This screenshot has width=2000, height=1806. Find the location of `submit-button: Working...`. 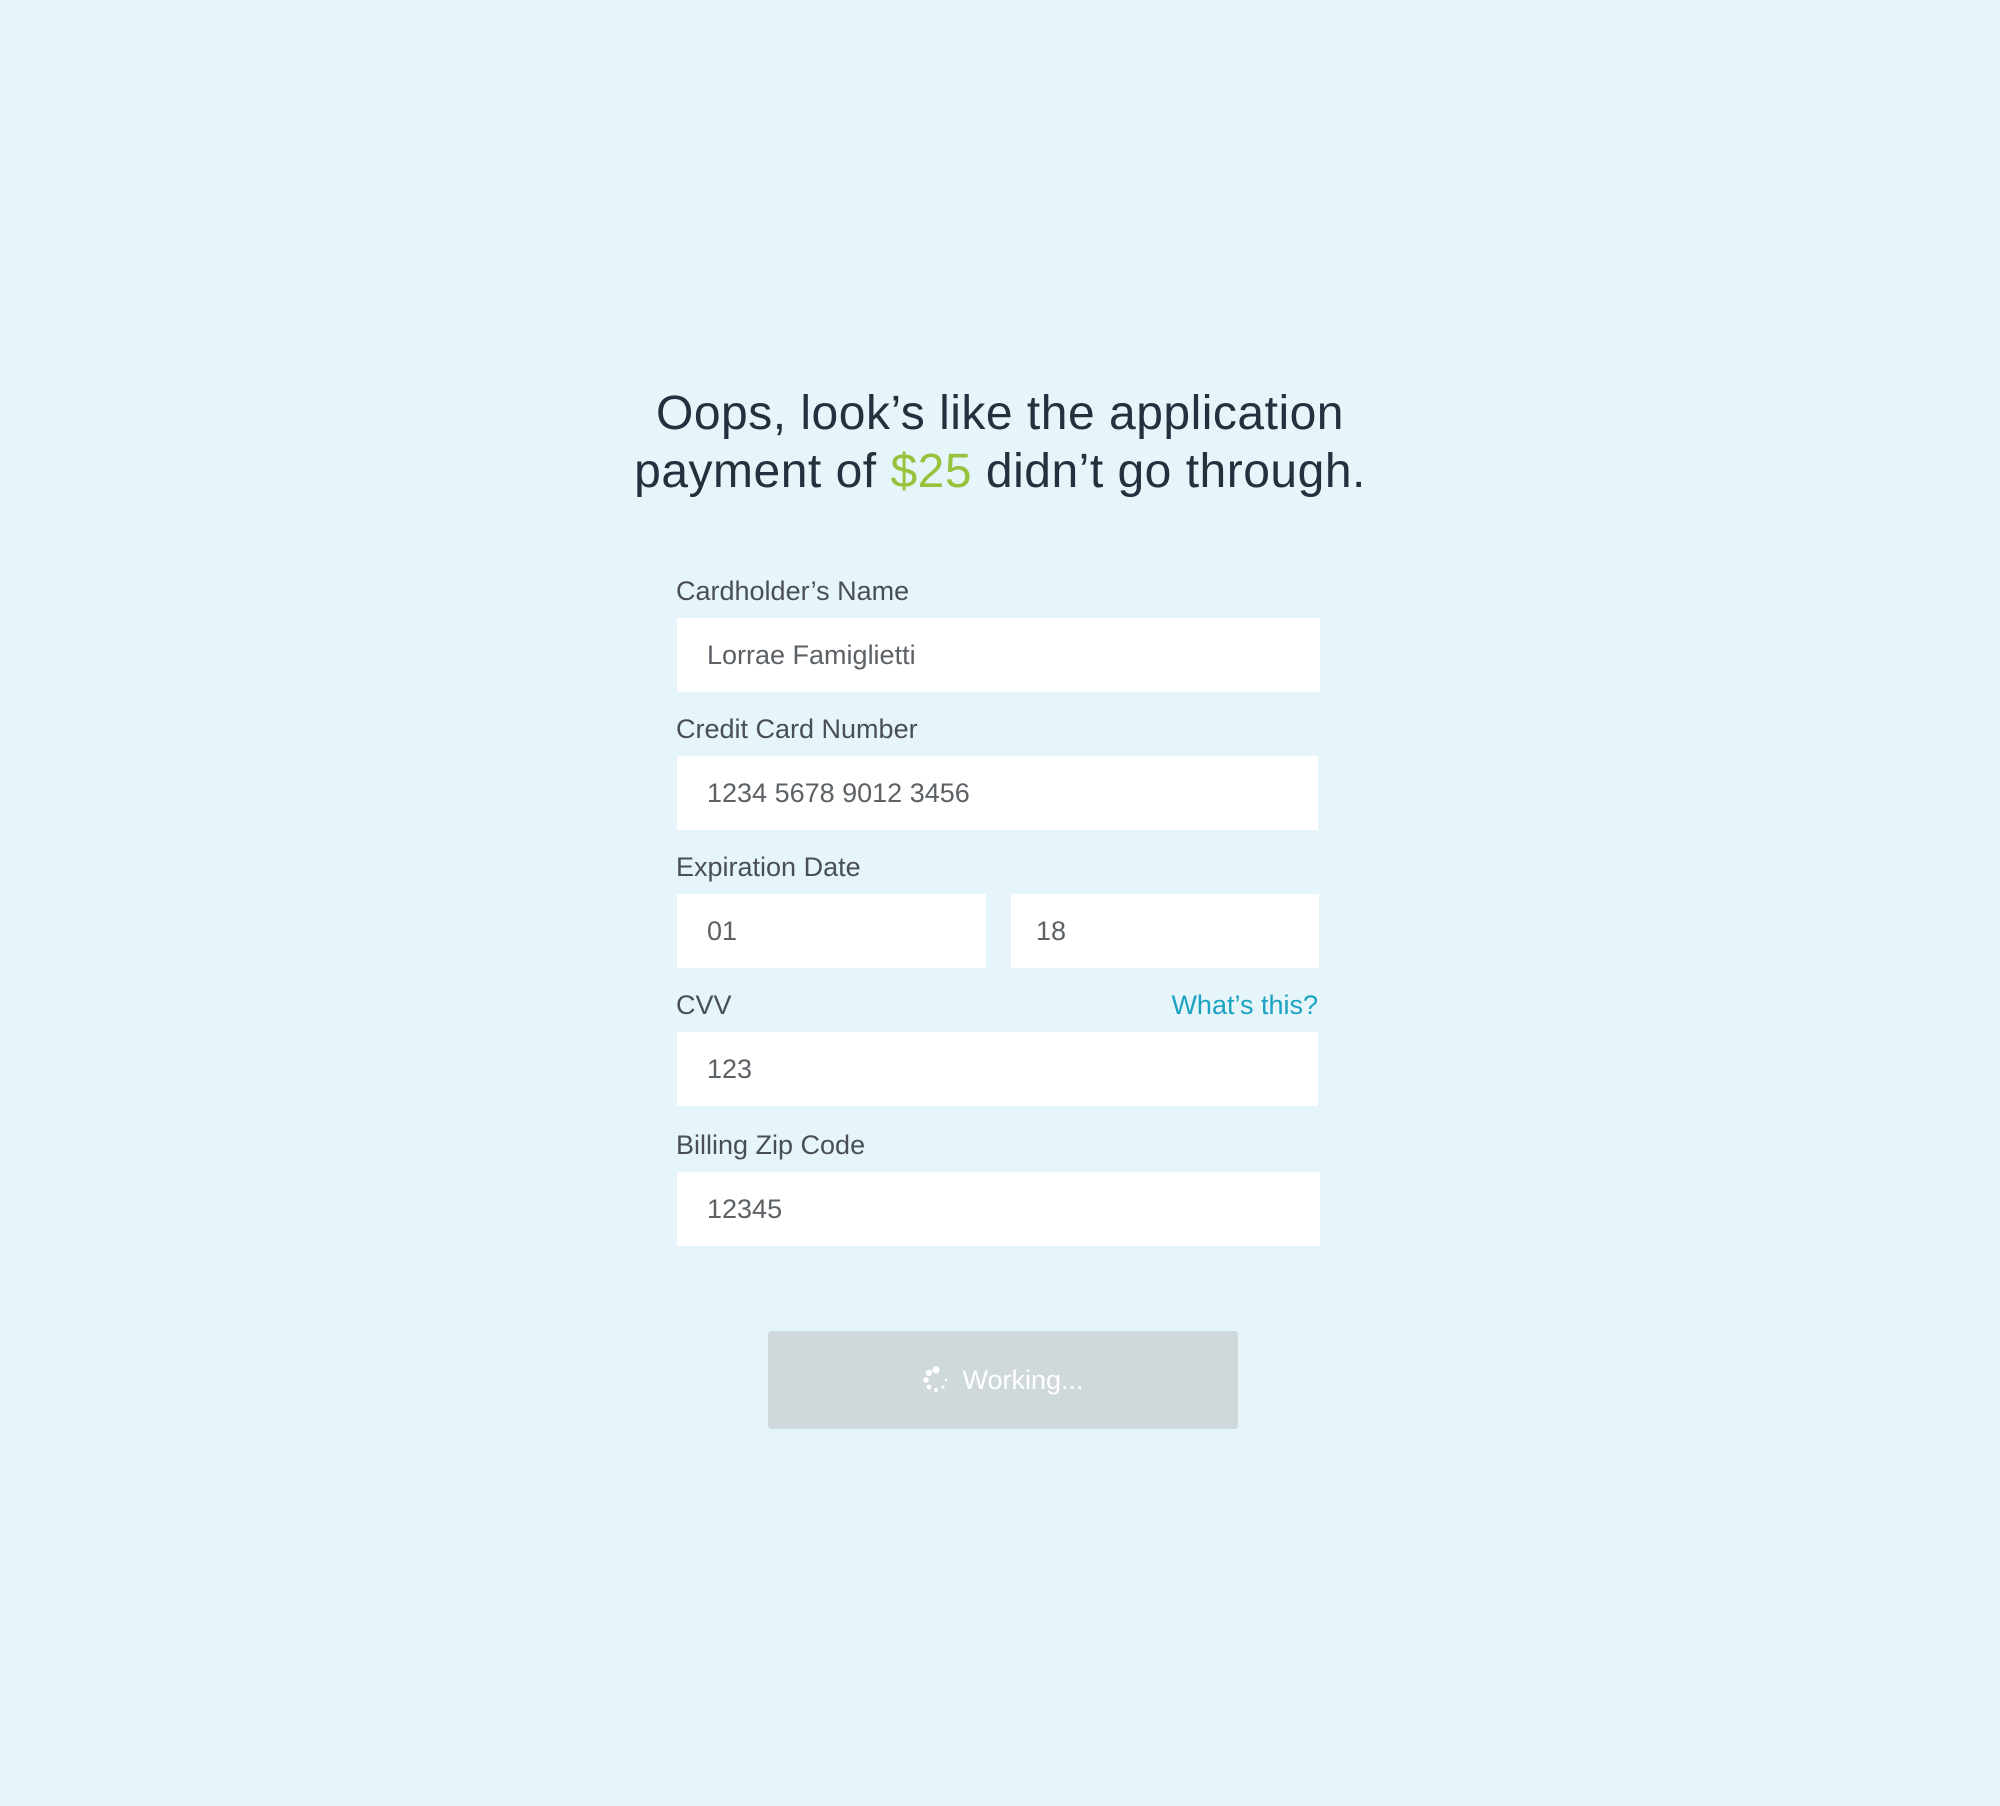

submit-button: Working... is located at coordinates (1003, 1380).